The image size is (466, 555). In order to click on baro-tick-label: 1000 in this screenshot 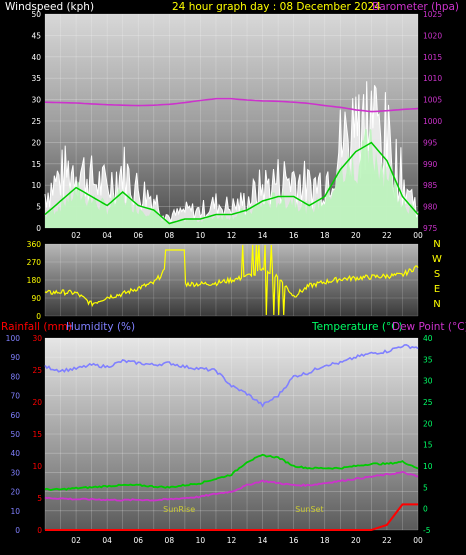, I will do `click(432, 121)`.